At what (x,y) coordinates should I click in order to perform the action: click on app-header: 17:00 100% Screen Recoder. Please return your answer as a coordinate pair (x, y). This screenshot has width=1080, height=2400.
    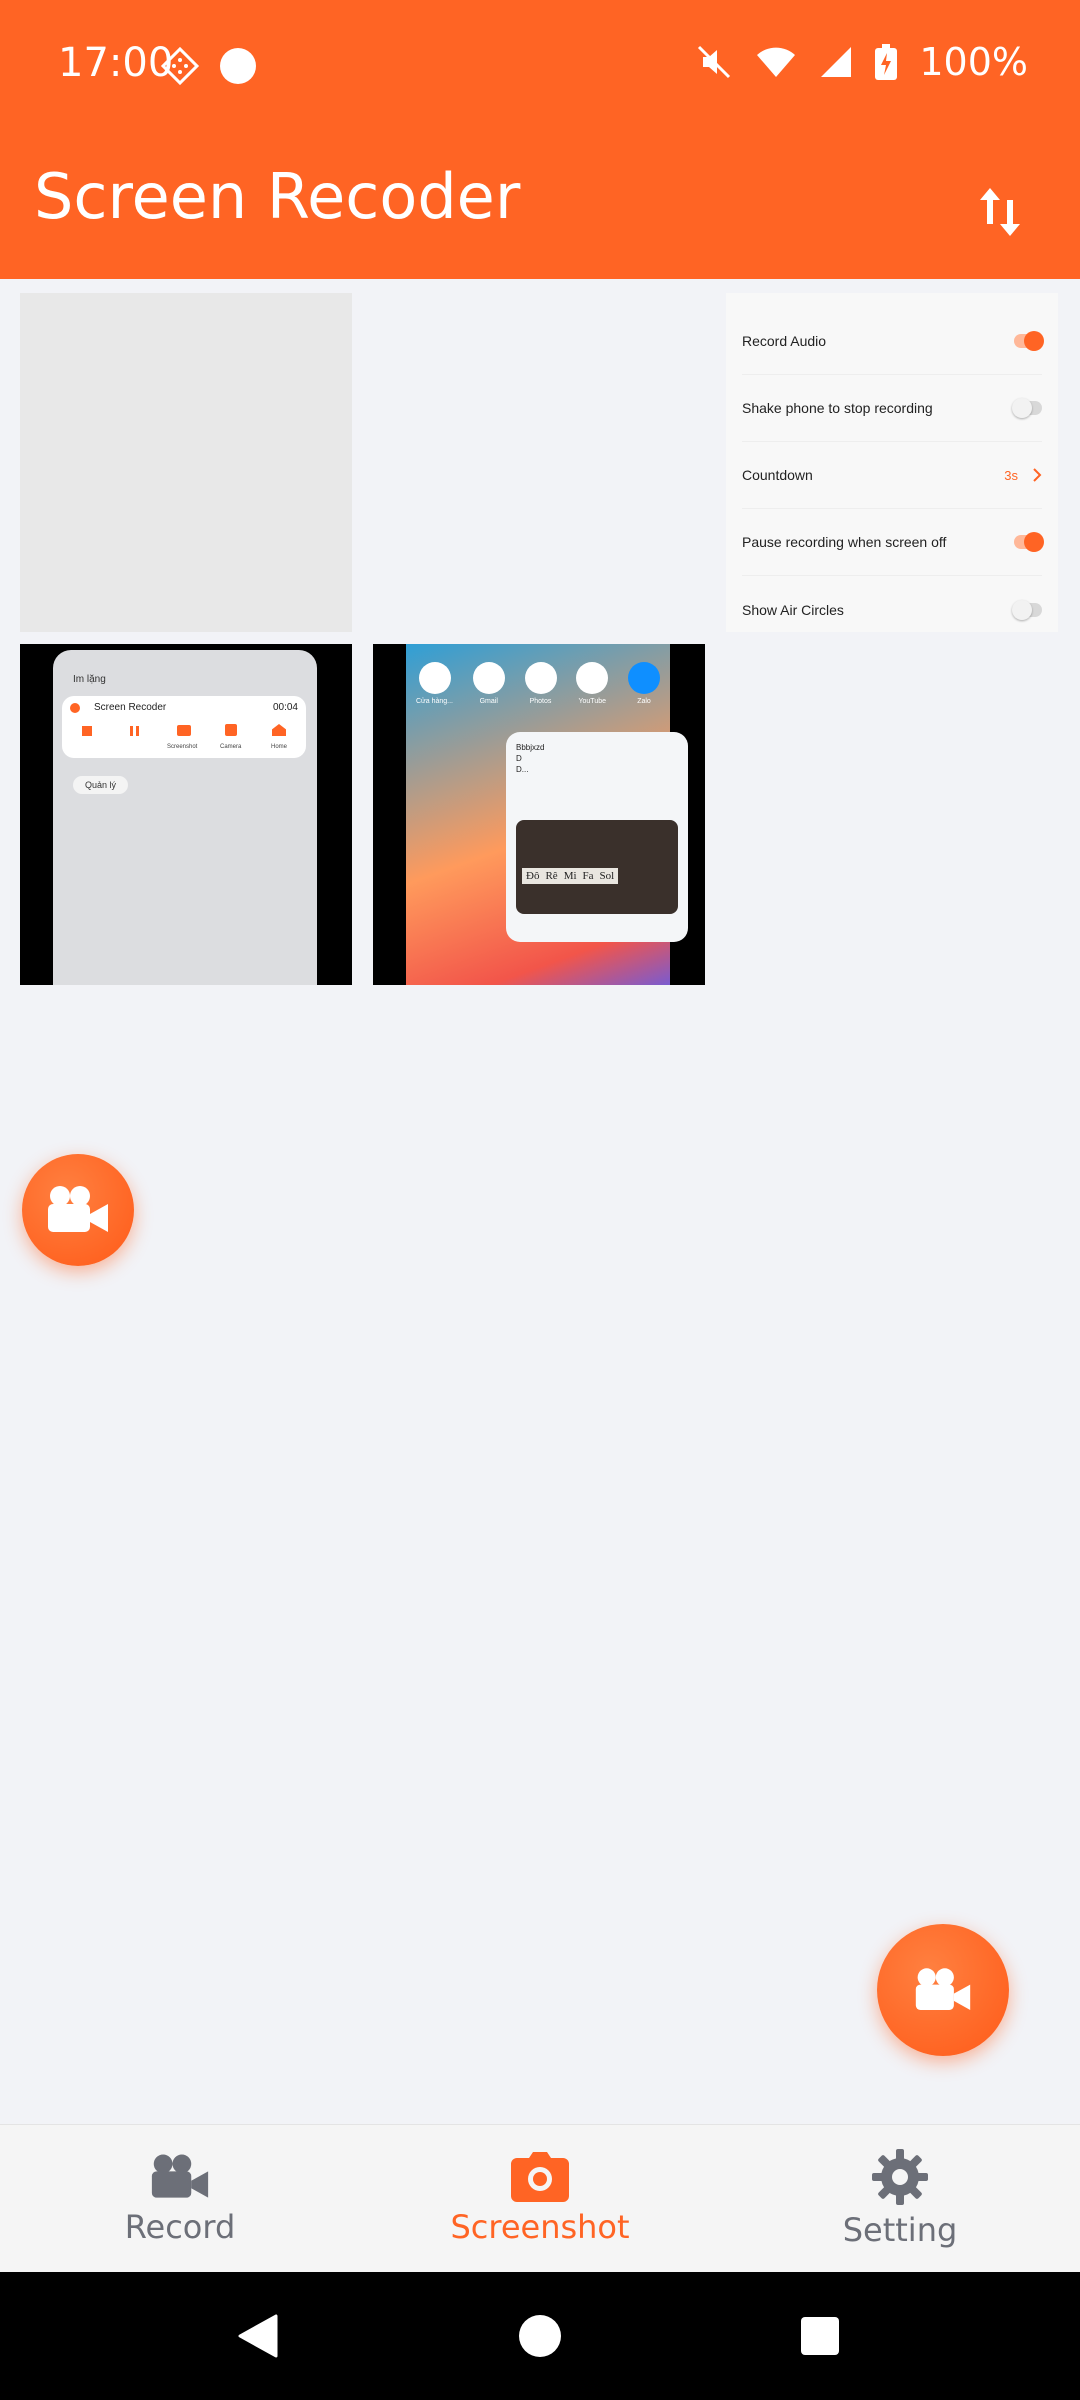
    Looking at the image, I should click on (540, 139).